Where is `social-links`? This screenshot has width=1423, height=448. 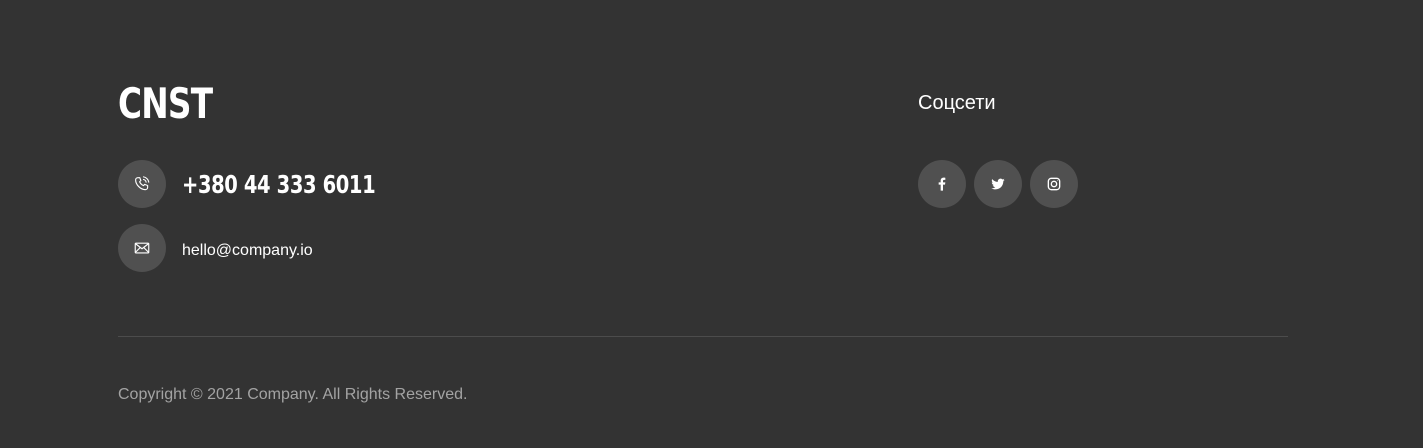
social-links is located at coordinates (998, 184).